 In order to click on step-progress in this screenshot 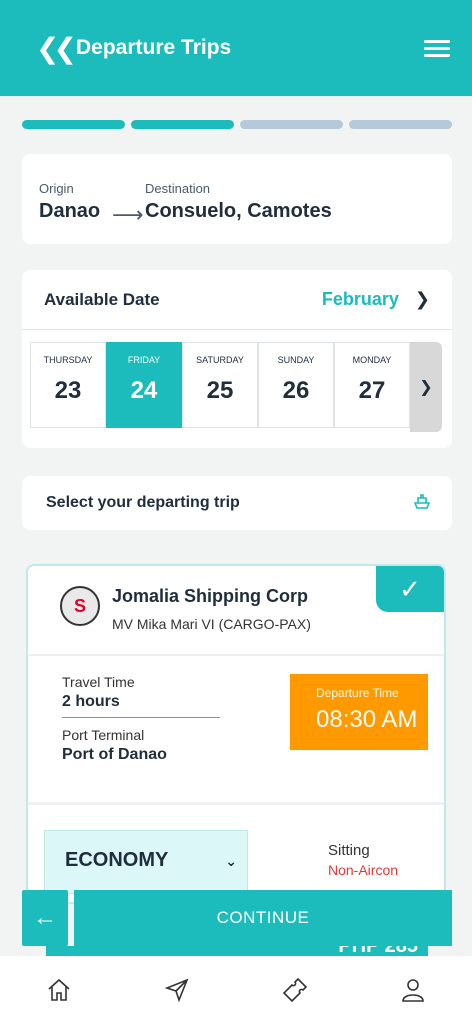, I will do `click(237, 124)`.